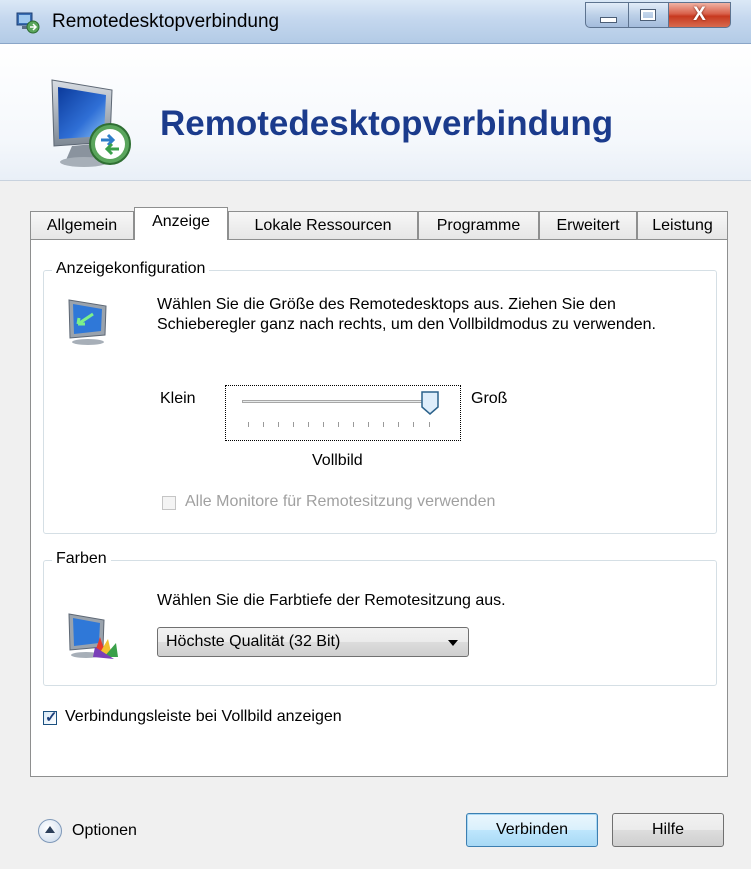  I want to click on options-toggle-button, so click(50, 831).